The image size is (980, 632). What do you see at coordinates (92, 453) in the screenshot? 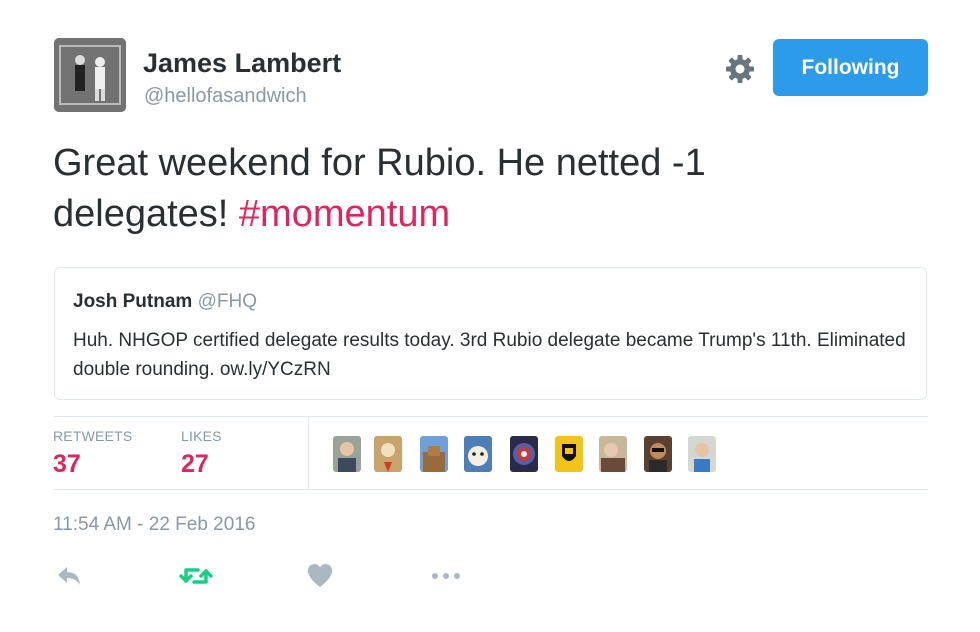
I see `retweets-stat: RETWEETS 37` at bounding box center [92, 453].